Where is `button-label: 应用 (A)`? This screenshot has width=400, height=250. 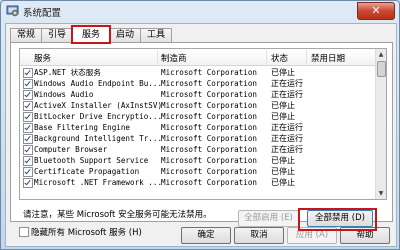 button-label: 应用 (A) is located at coordinates (312, 235).